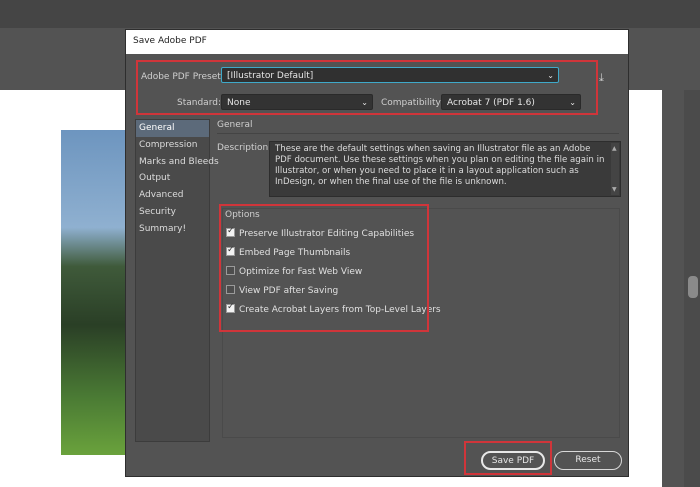  I want to click on compatibility-dropdown: Acrobat 7 (PDF 1.6) ⌄, so click(511, 102).